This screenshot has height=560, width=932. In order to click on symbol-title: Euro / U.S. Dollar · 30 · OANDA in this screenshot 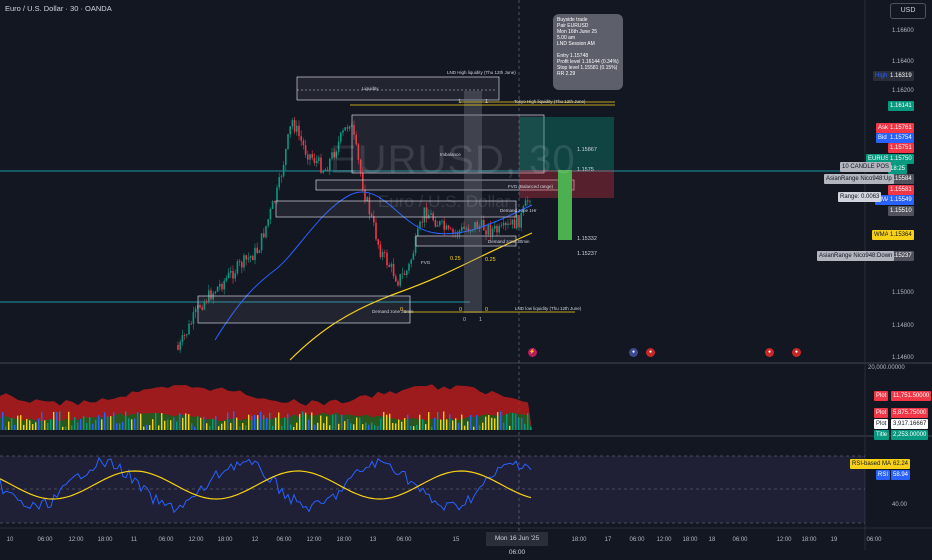, I will do `click(58, 8)`.